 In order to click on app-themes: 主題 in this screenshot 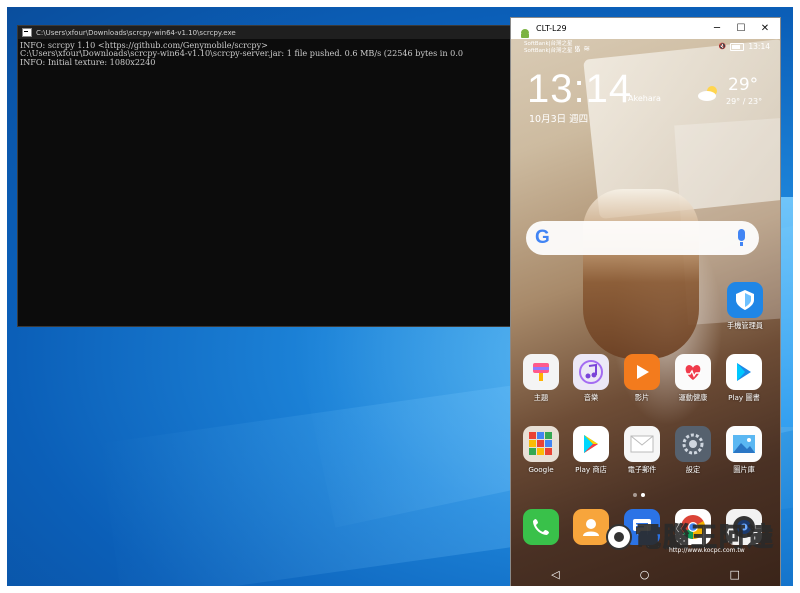, I will do `click(541, 378)`.